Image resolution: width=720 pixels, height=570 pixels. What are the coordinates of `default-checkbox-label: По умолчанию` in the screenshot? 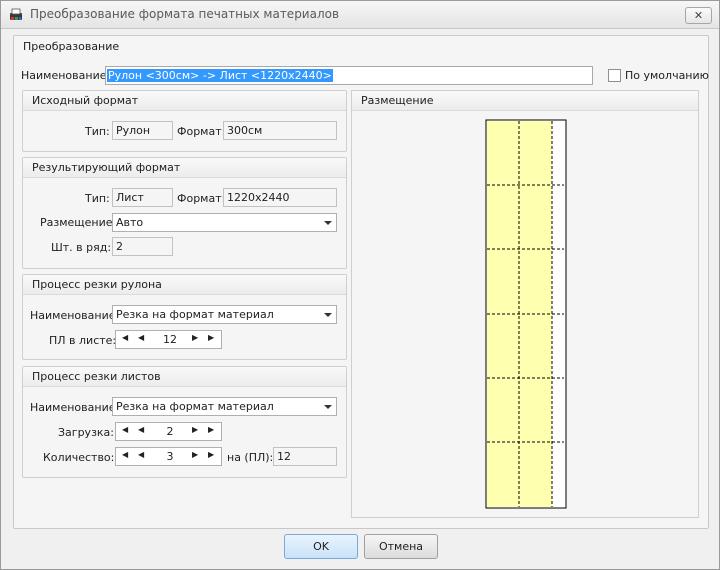 It's located at (667, 75).